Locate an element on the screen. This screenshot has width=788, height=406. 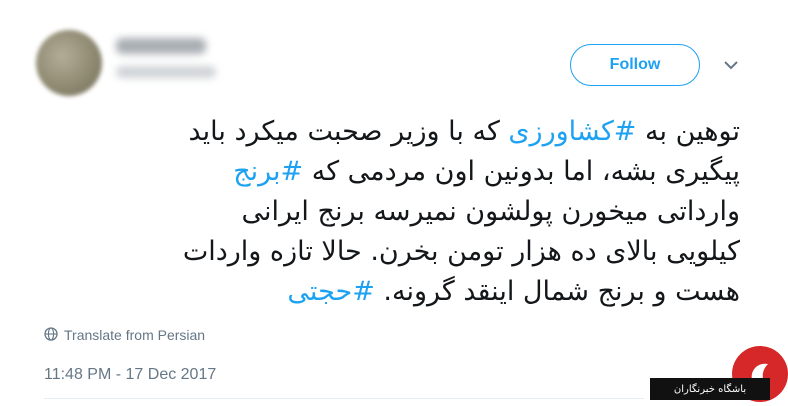
tweet-text-segment: توهین به is located at coordinates (688, 131).